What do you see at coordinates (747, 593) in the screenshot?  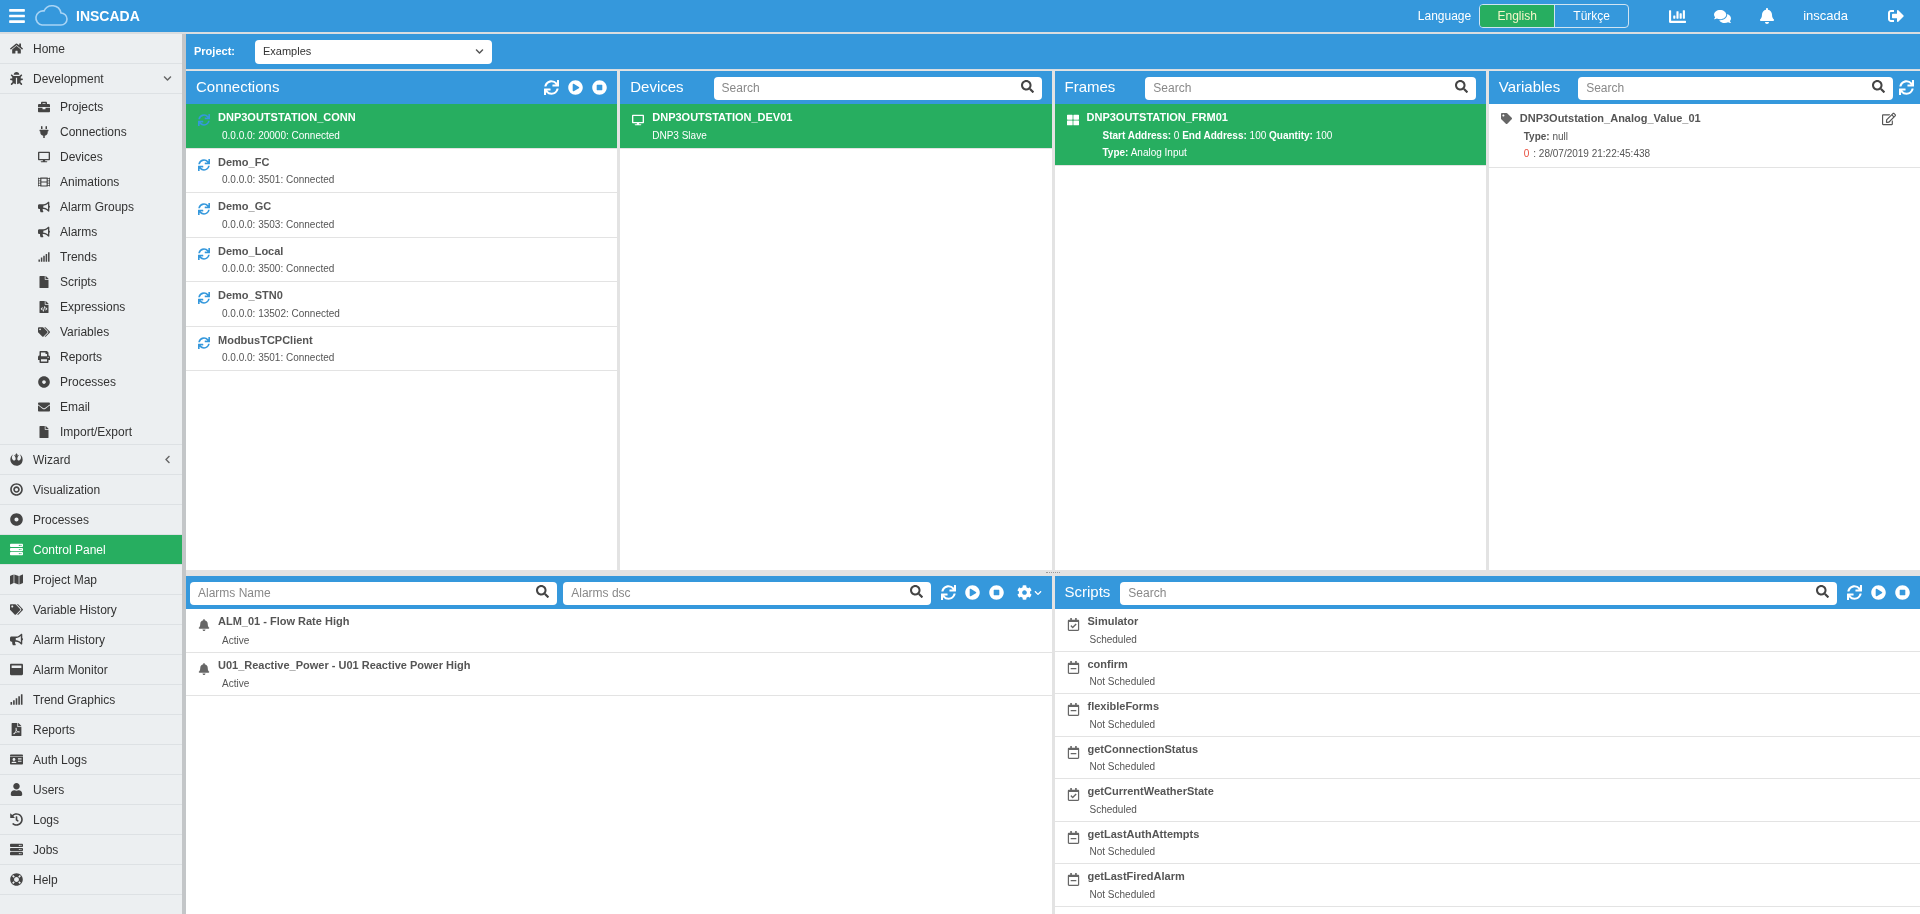 I see `search-field: Alarms dsc` at bounding box center [747, 593].